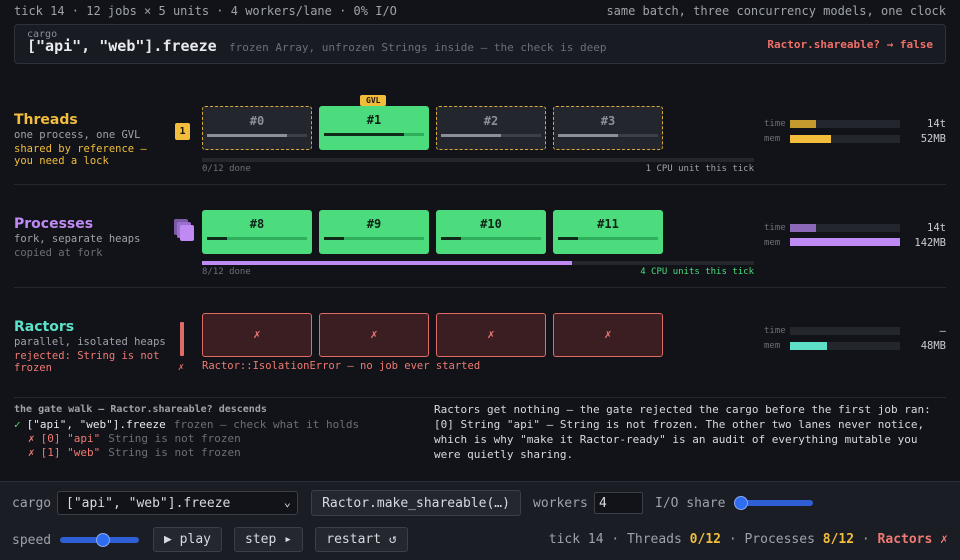 The width and height of the screenshot is (960, 560). I want to click on processes-mem-fill, so click(845, 242).